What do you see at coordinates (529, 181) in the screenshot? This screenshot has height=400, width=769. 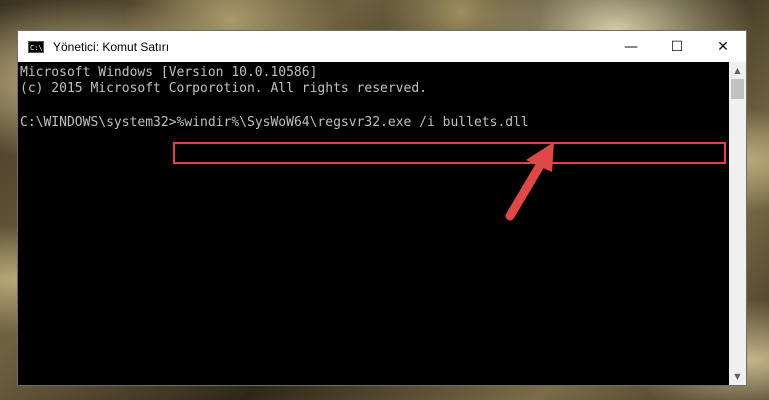 I see `annotation-arrow` at bounding box center [529, 181].